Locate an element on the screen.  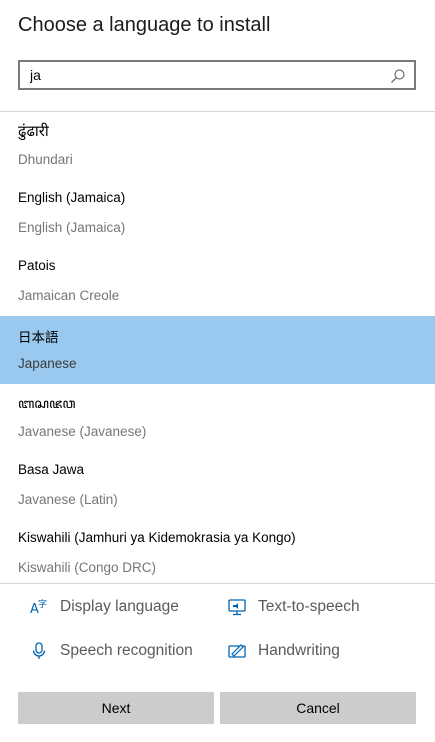
language-english-name: Jamaican Creole is located at coordinates (69, 295).